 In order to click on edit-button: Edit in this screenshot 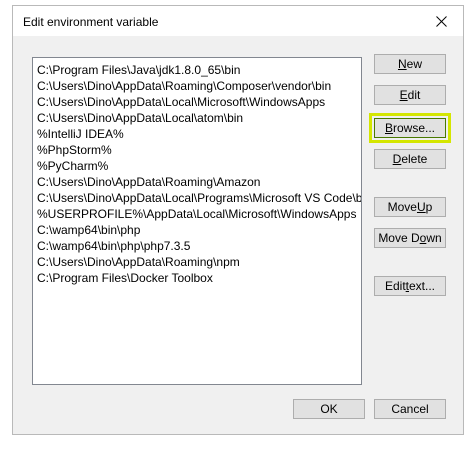, I will do `click(410, 95)`.